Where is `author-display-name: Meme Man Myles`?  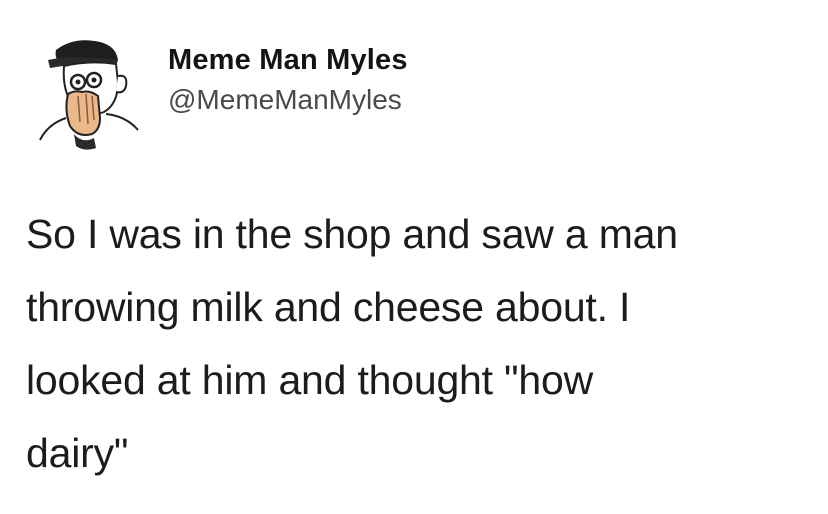 author-display-name: Meme Man Myles is located at coordinates (288, 60).